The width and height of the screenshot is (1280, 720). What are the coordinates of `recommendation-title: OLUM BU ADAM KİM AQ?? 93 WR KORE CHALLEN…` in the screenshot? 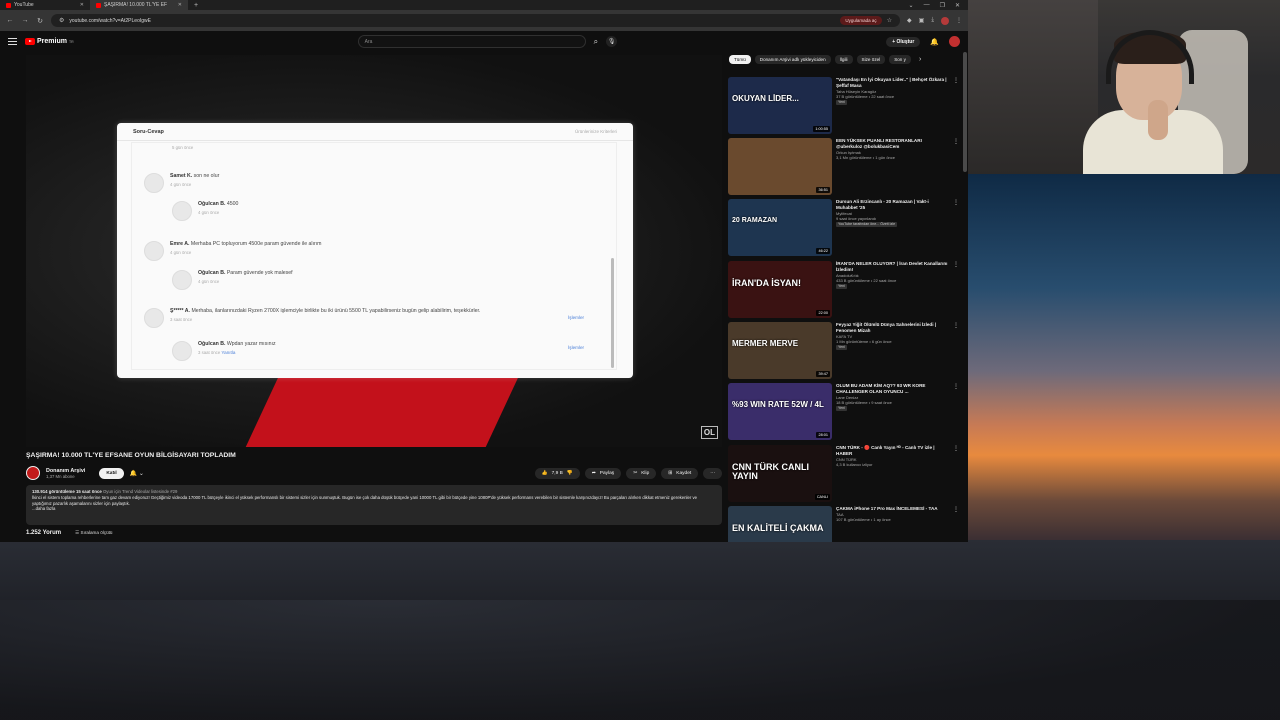 It's located at (892, 389).